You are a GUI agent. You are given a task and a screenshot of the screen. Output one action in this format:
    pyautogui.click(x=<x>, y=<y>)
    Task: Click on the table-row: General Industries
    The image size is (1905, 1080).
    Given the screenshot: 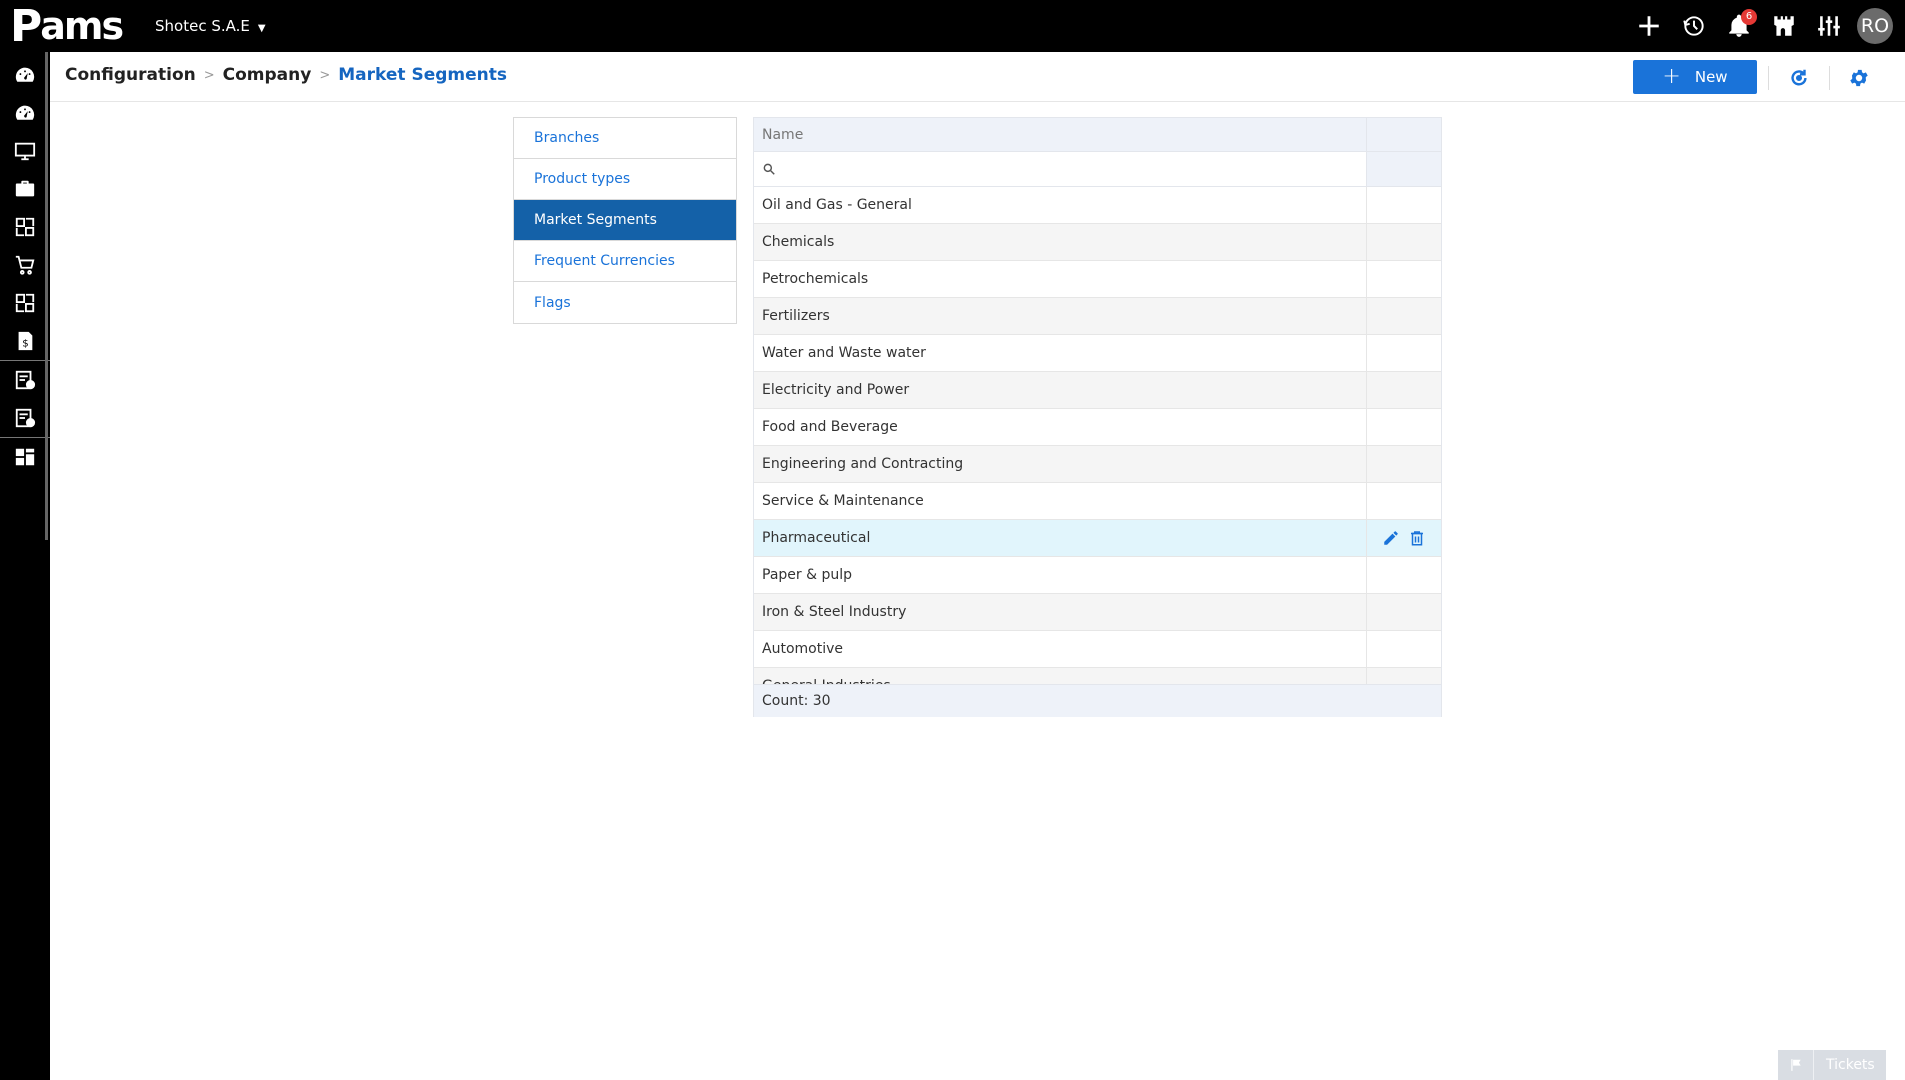 What is the action you would take?
    pyautogui.click(x=1097, y=676)
    